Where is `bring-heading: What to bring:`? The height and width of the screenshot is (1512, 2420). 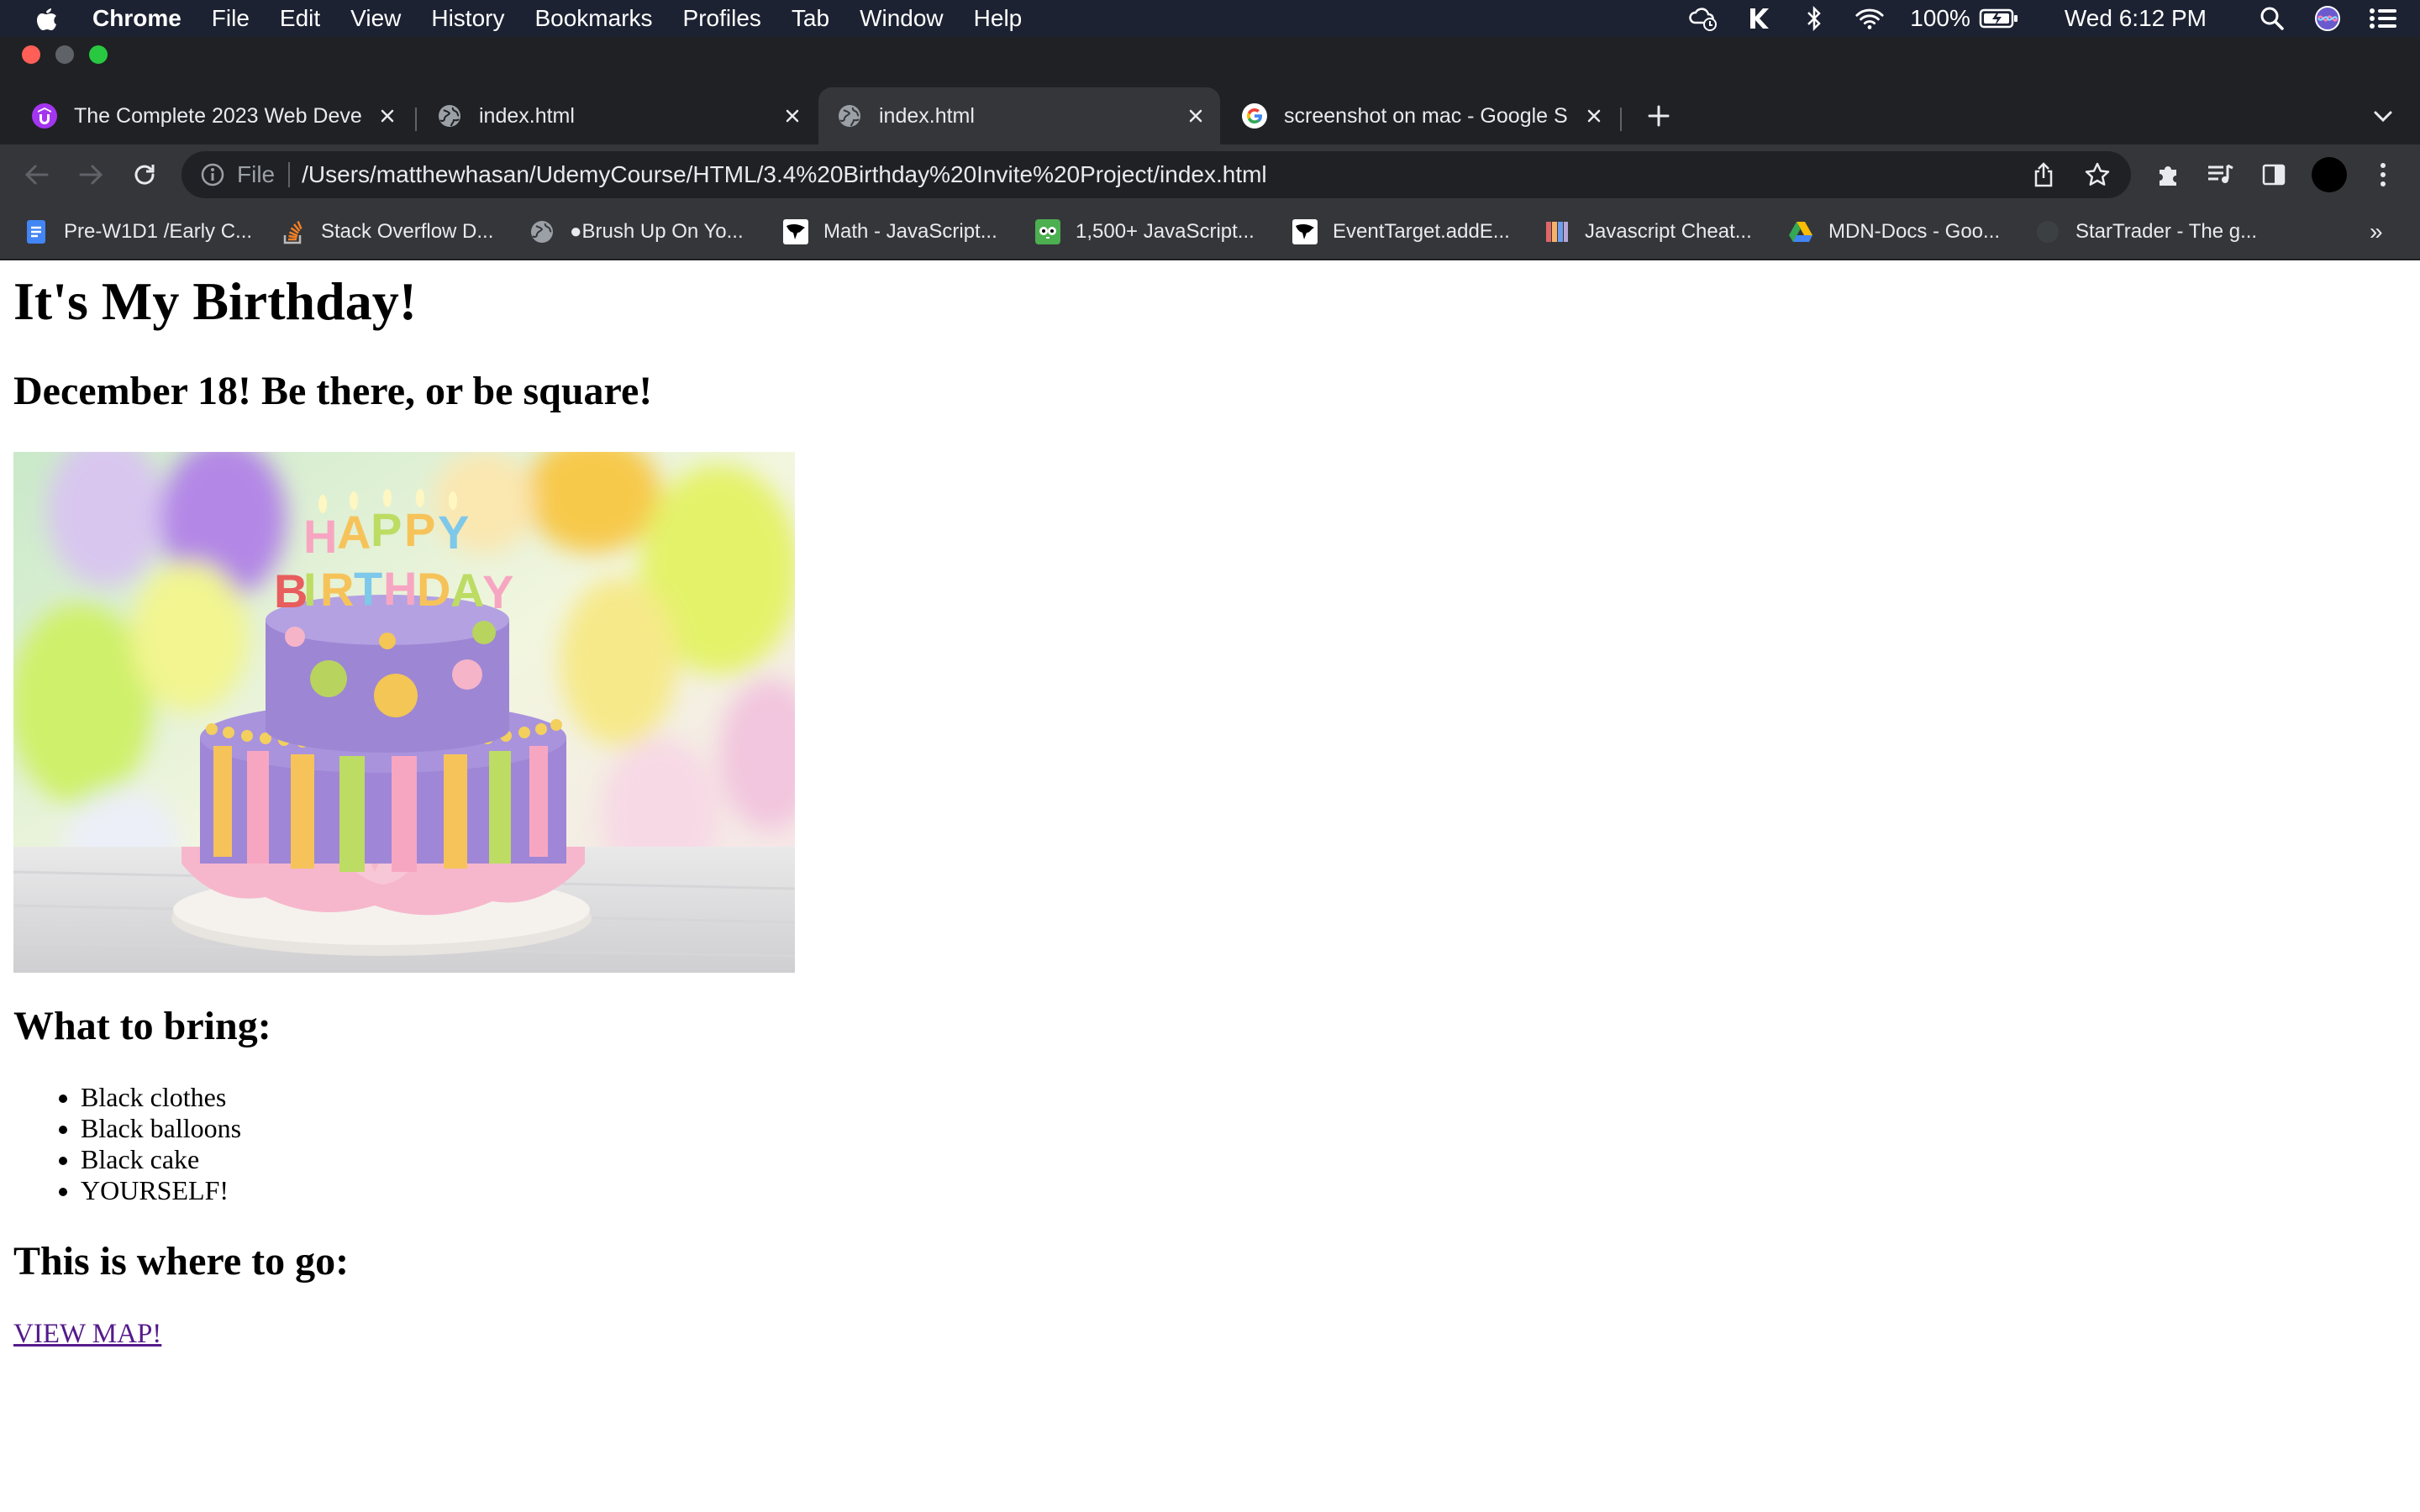
bring-heading: What to bring: is located at coordinates (142, 1026).